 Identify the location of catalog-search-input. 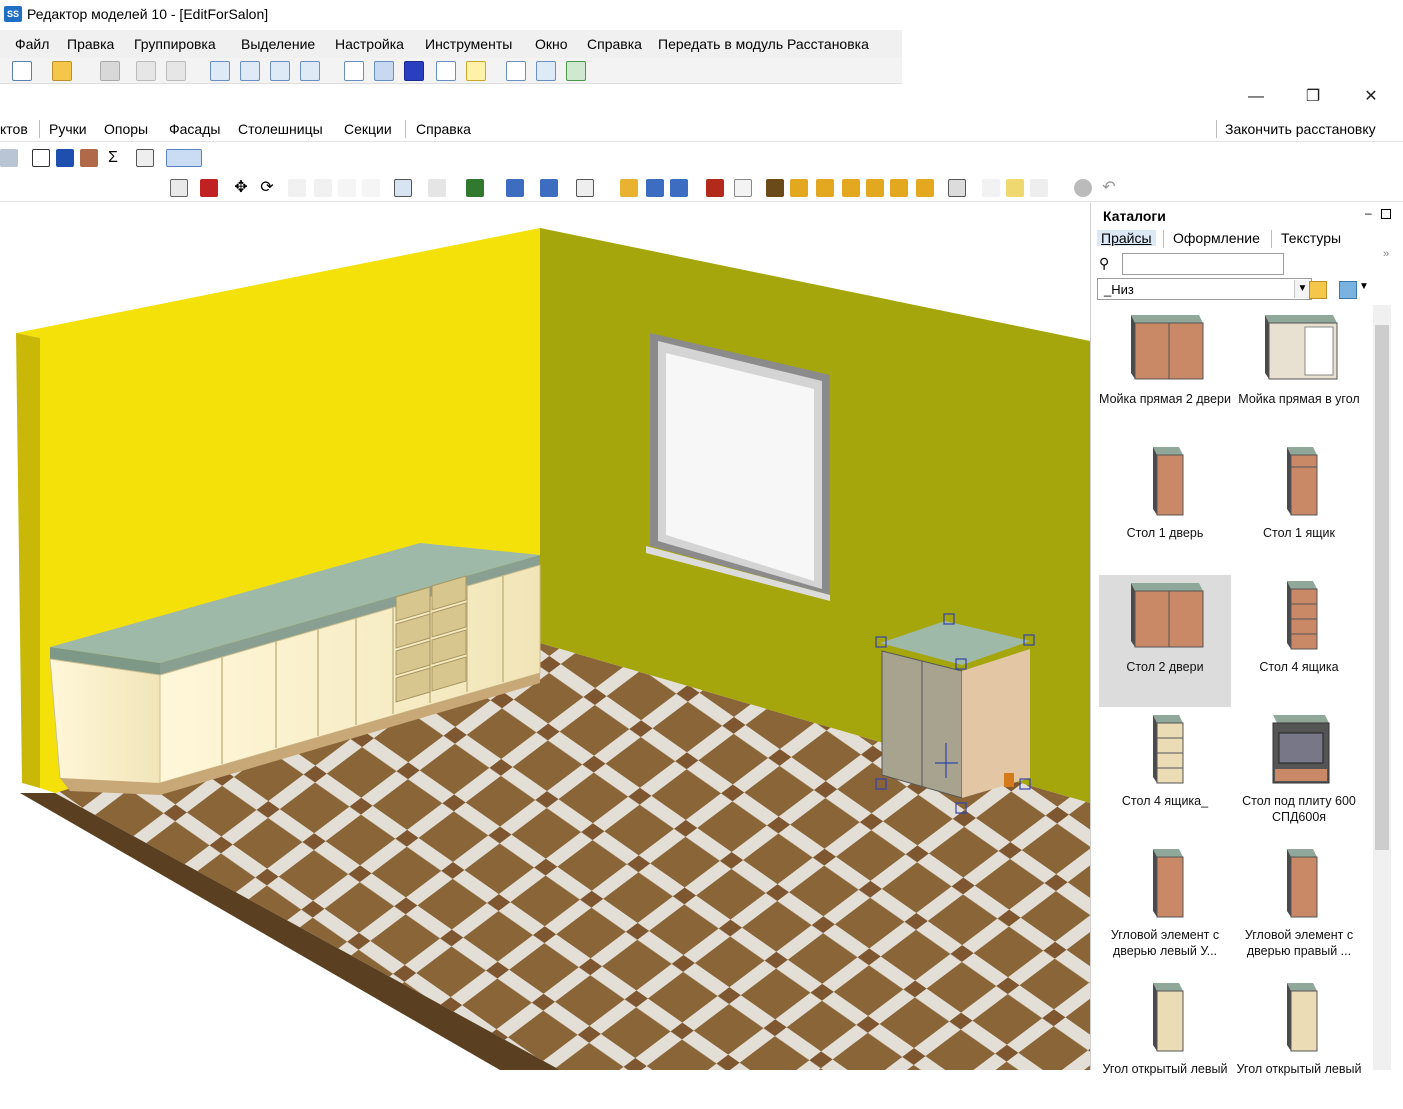
(1203, 264).